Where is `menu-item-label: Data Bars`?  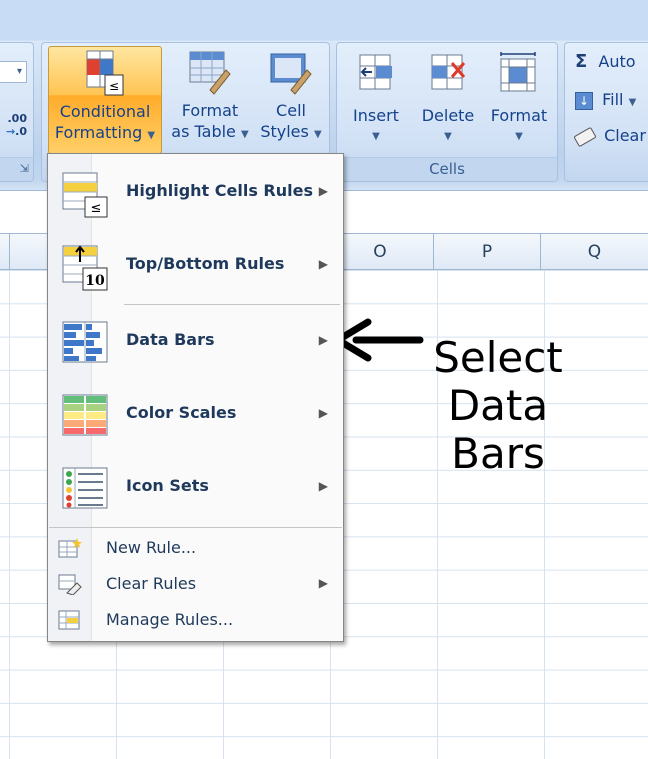 menu-item-label: Data Bars is located at coordinates (170, 339).